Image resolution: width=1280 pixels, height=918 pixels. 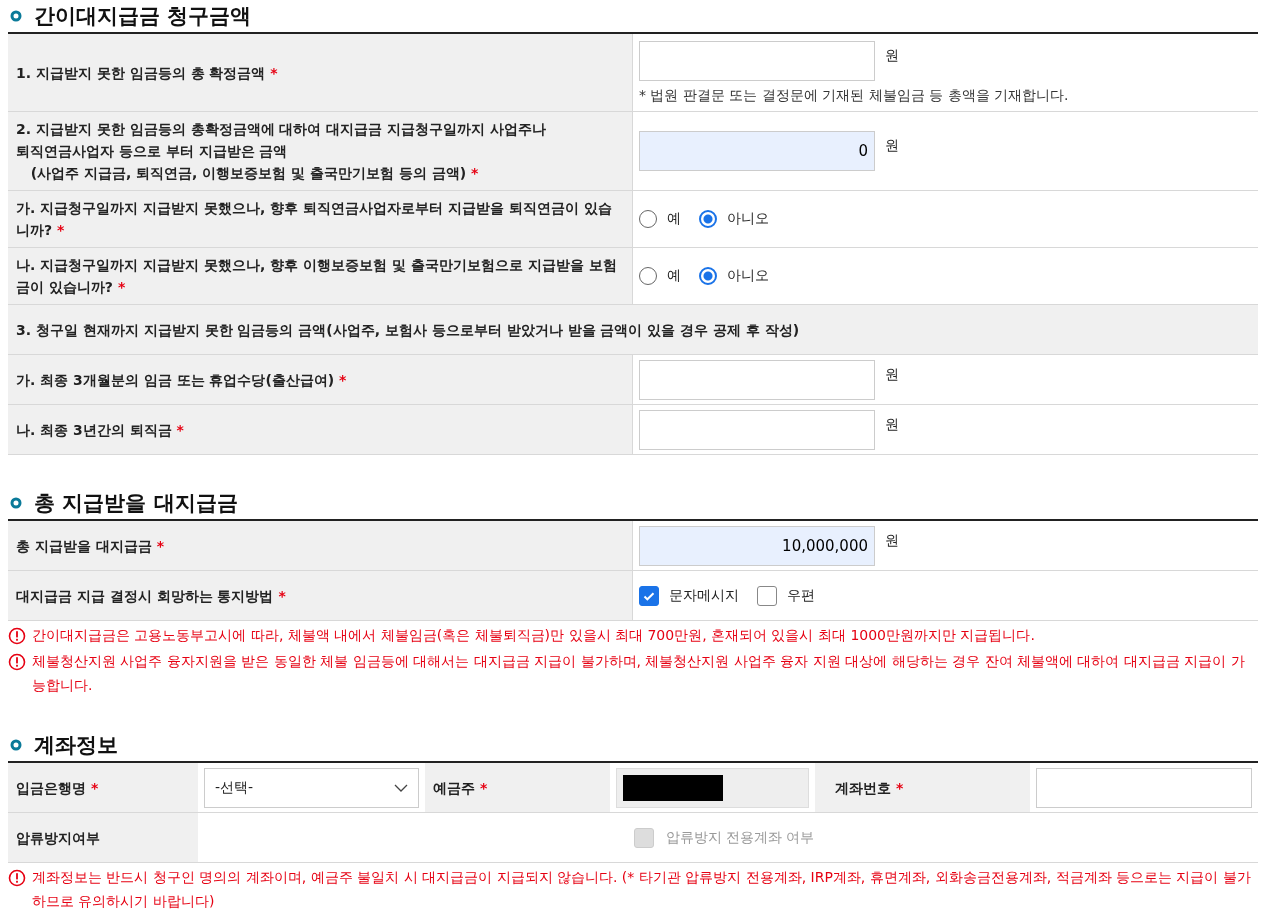 What do you see at coordinates (320, 545) in the screenshot?
I see `field-label: 총 지급받을 대지급금 *` at bounding box center [320, 545].